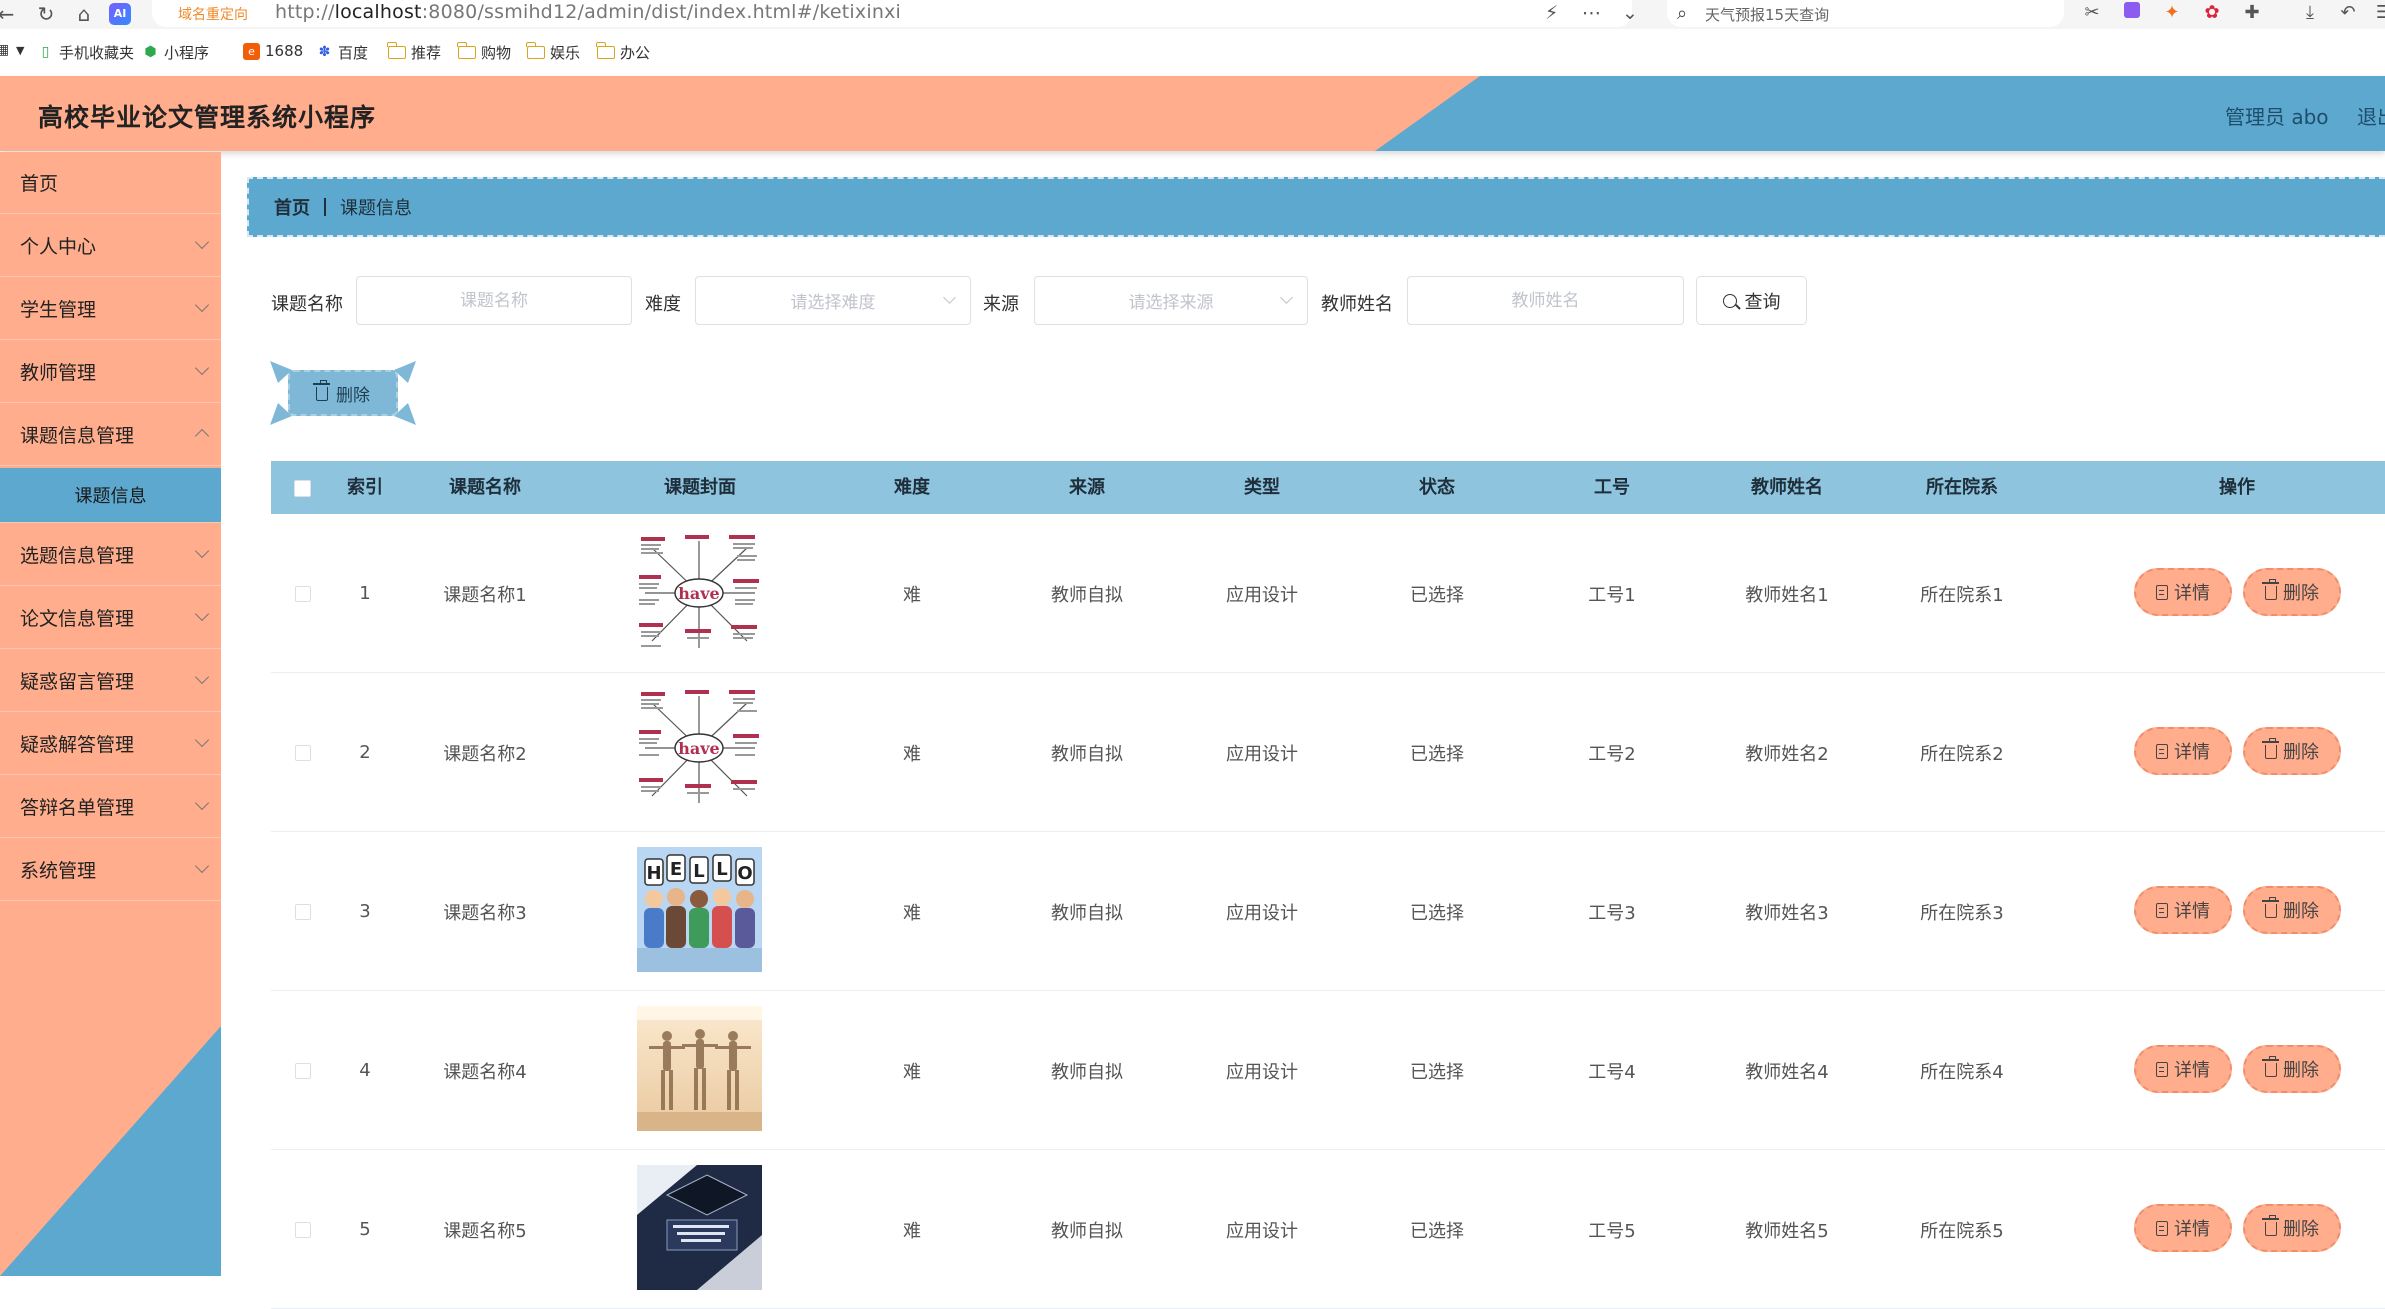  Describe the element at coordinates (1751, 300) in the screenshot. I see `query-button: 查询` at that location.